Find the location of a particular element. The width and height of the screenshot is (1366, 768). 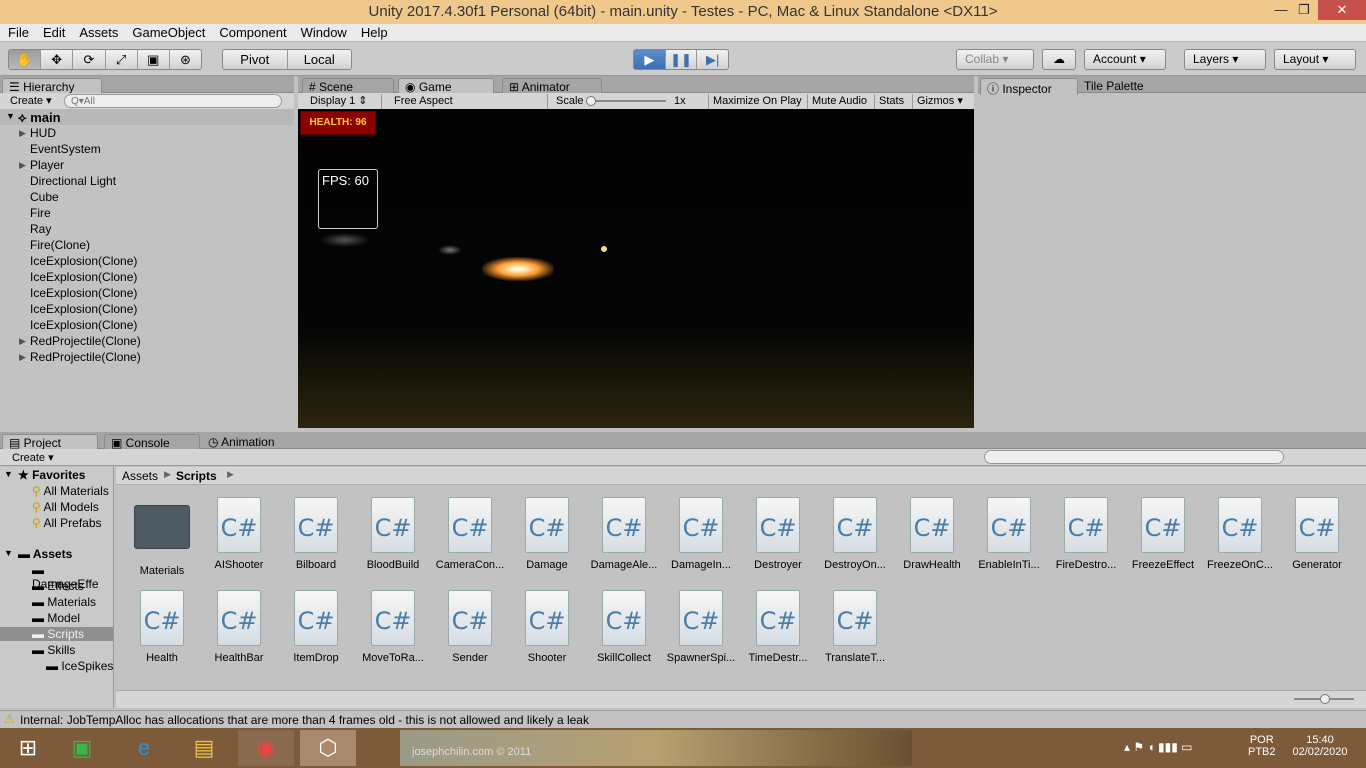

menu-edit: Edit is located at coordinates (53, 32).